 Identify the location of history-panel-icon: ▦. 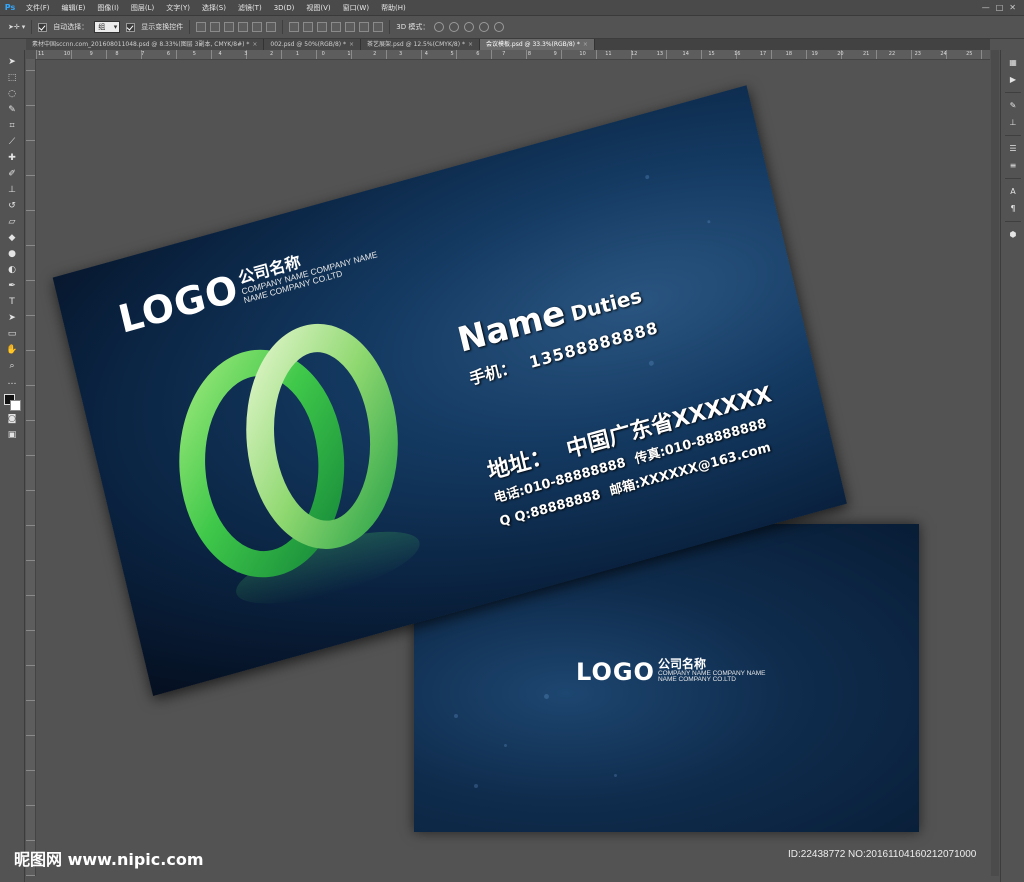
(1013, 62).